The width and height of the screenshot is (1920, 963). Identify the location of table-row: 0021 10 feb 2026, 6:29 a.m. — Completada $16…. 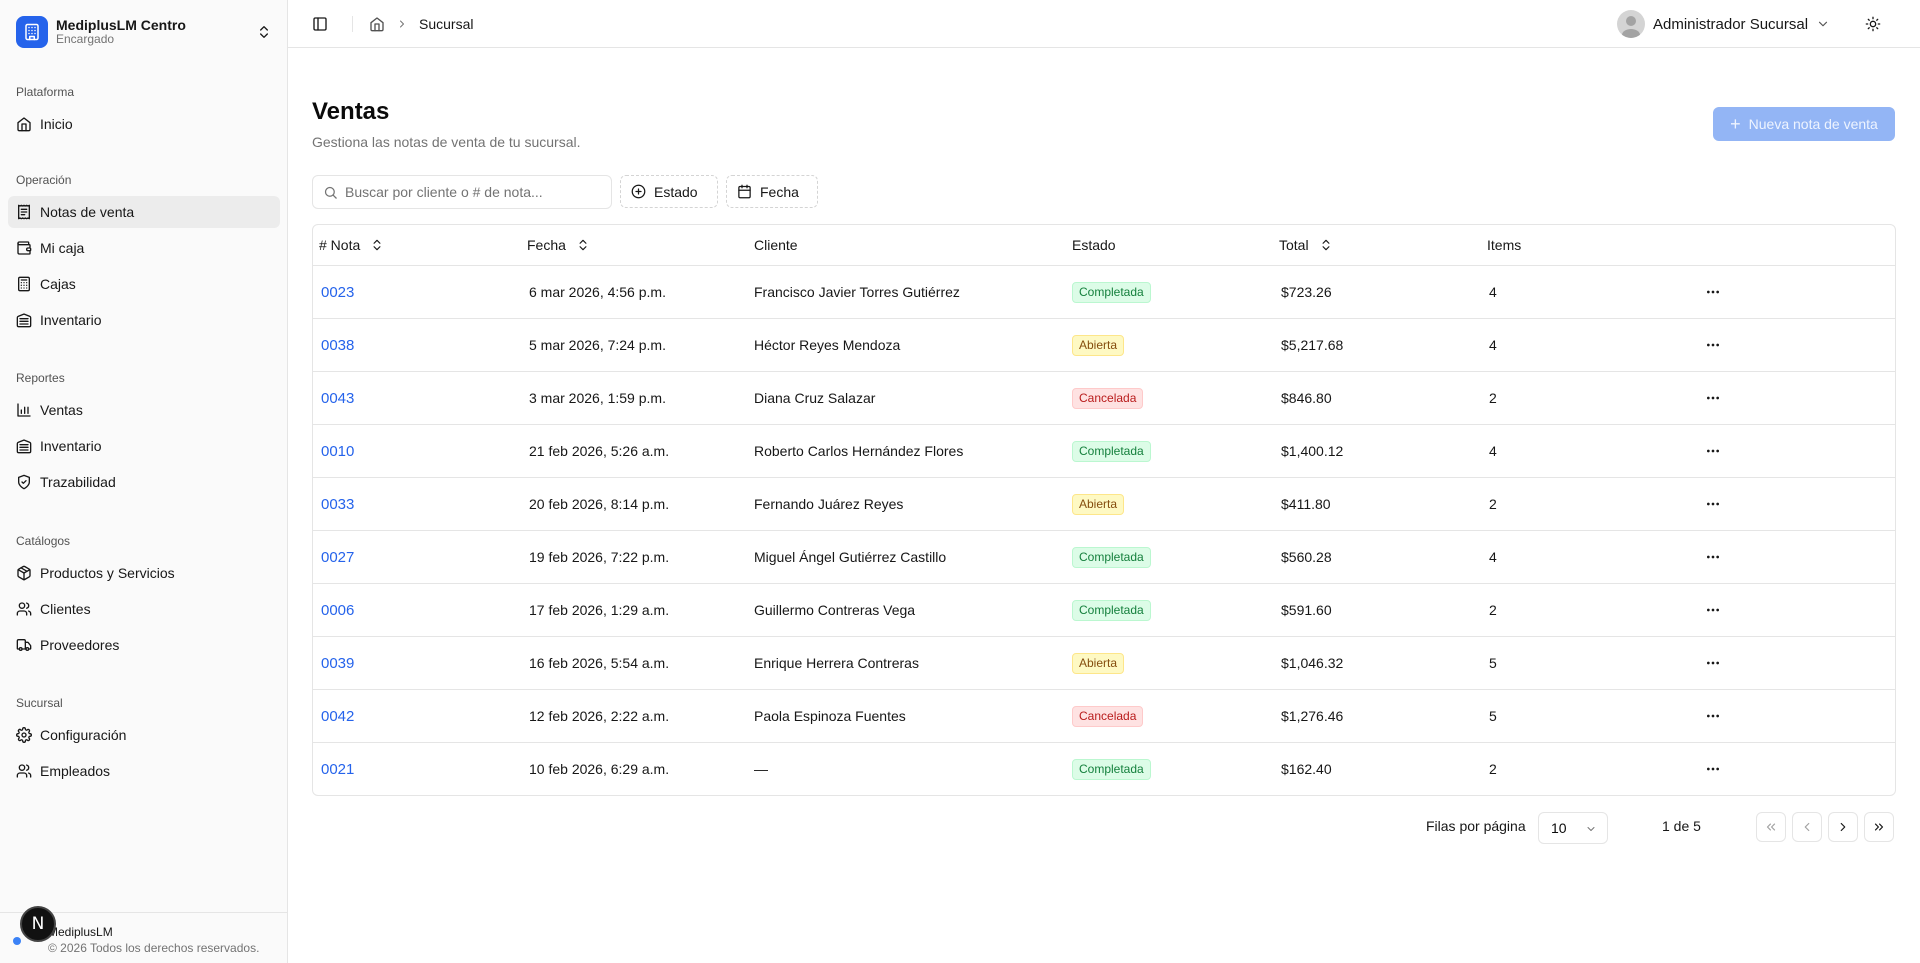
(1104, 768).